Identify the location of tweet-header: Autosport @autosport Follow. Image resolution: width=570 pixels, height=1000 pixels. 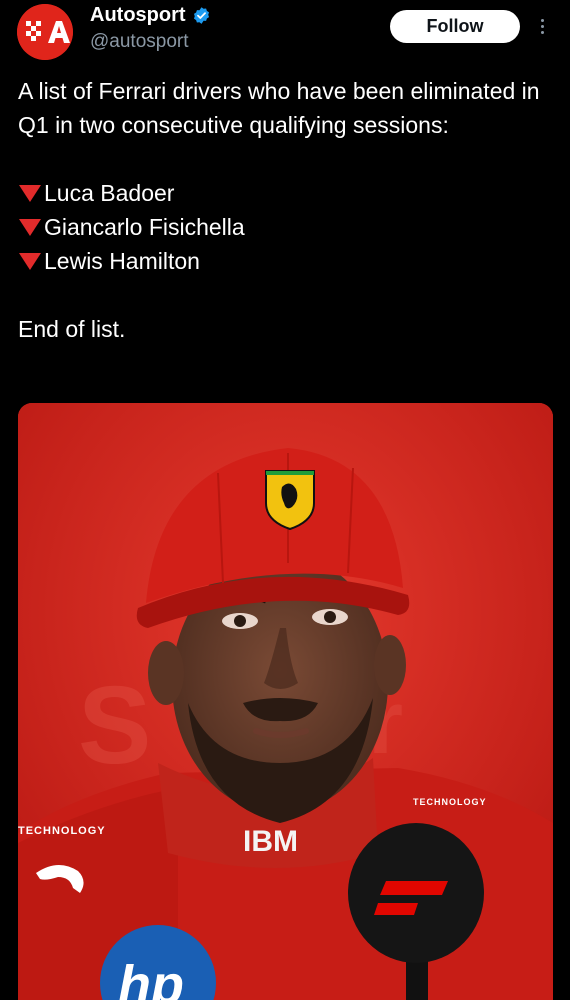
(285, 35).